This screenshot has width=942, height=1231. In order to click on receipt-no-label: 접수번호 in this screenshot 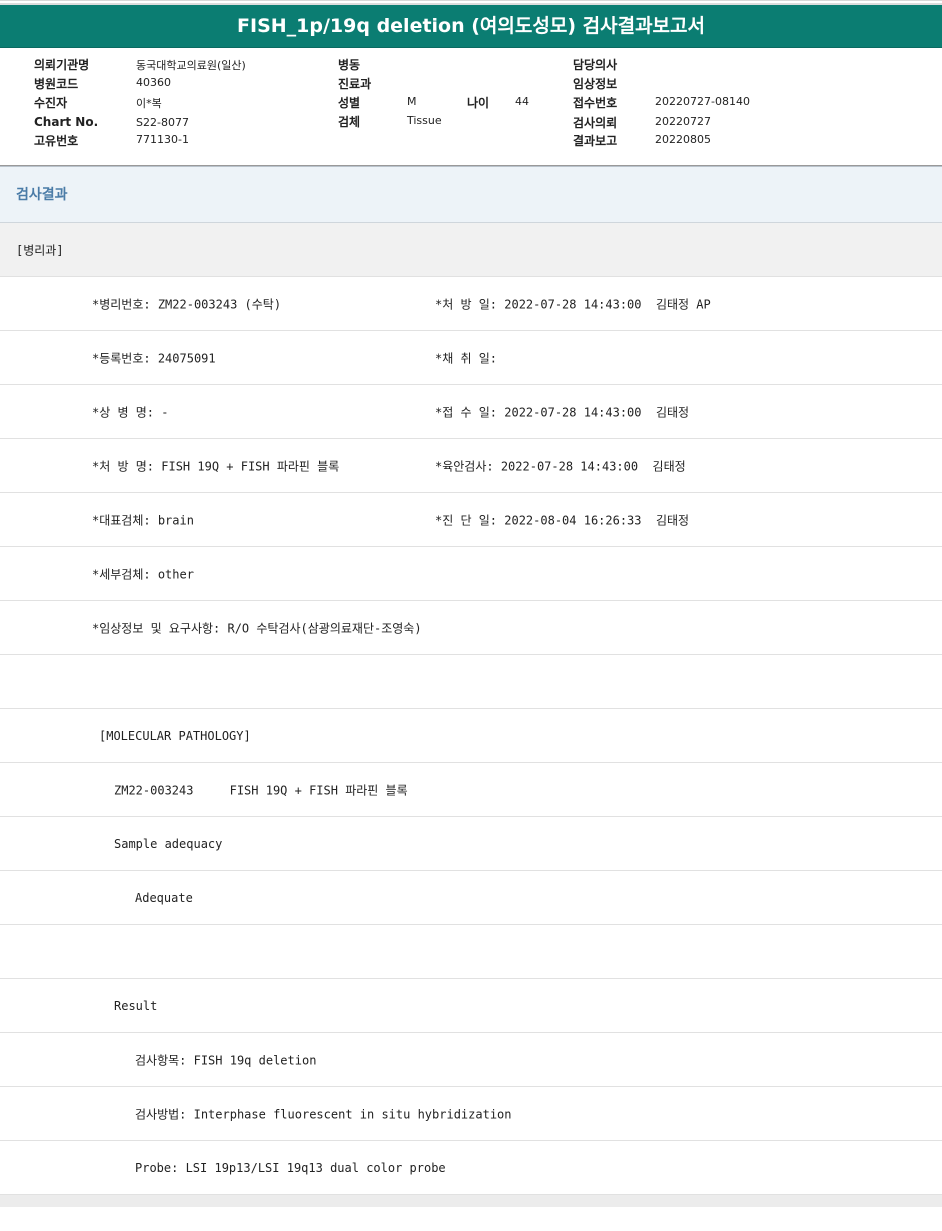, I will do `click(595, 103)`.